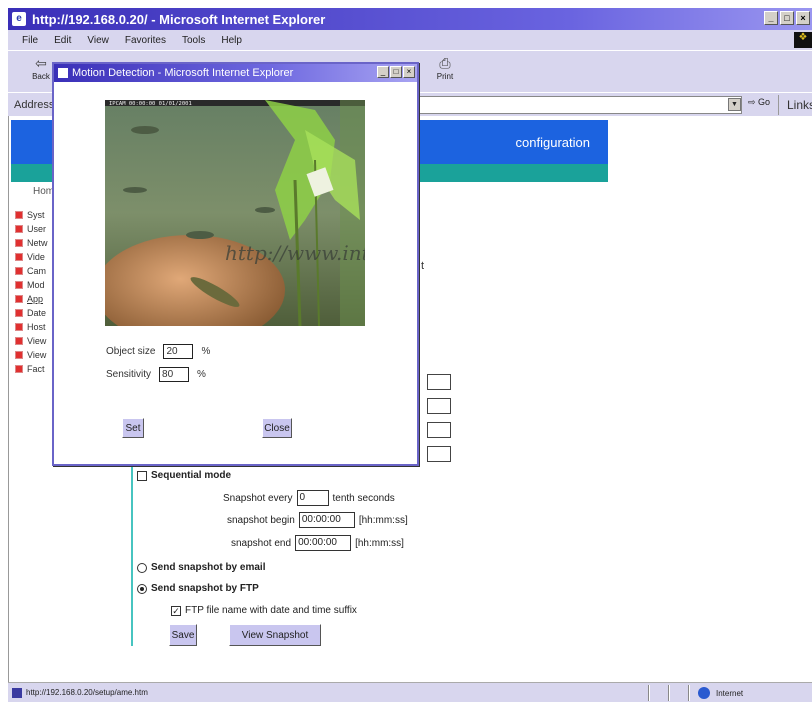  What do you see at coordinates (423, 266) in the screenshot?
I see `partial-text: t` at bounding box center [423, 266].